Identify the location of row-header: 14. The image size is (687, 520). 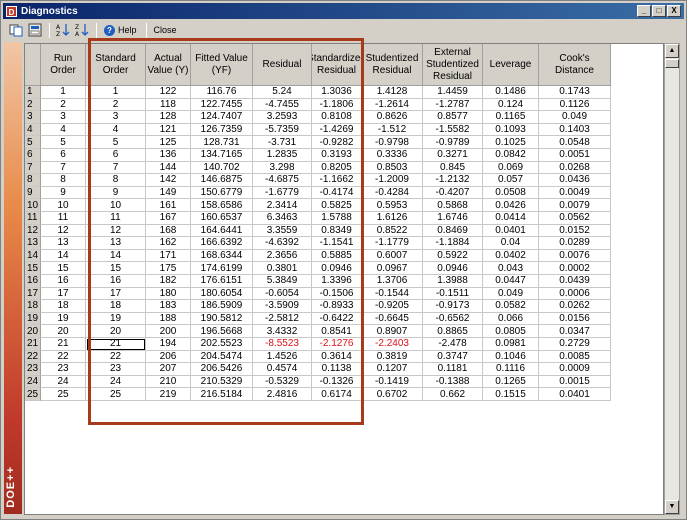
(33, 256).